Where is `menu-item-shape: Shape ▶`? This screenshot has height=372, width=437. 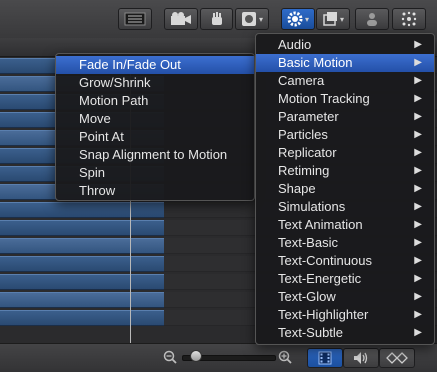 menu-item-shape: Shape ▶ is located at coordinates (345, 189).